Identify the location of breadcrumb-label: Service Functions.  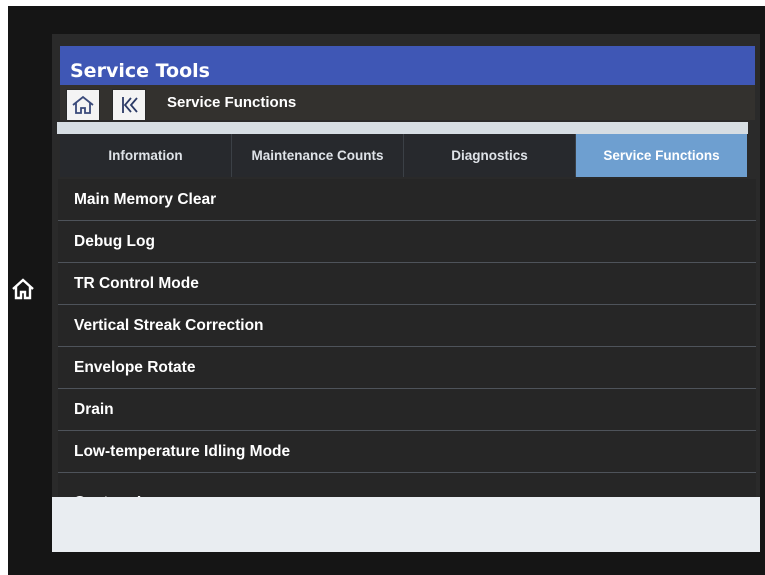
(232, 102).